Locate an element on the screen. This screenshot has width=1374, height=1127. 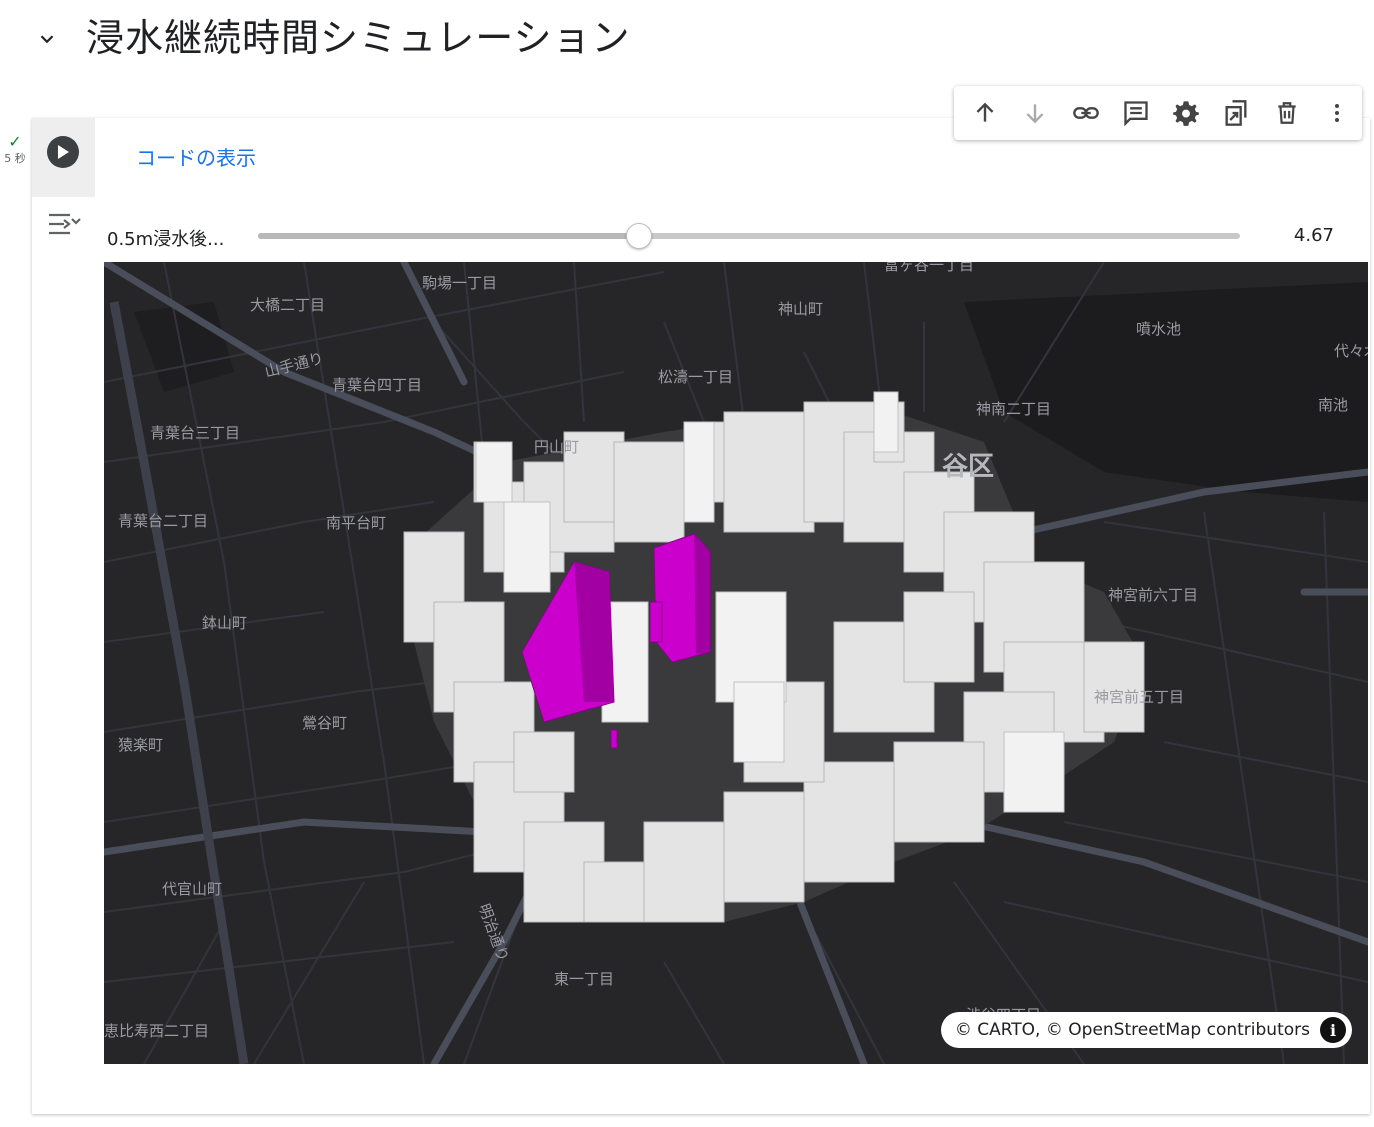
delete-cell-button is located at coordinates (1287, 113).